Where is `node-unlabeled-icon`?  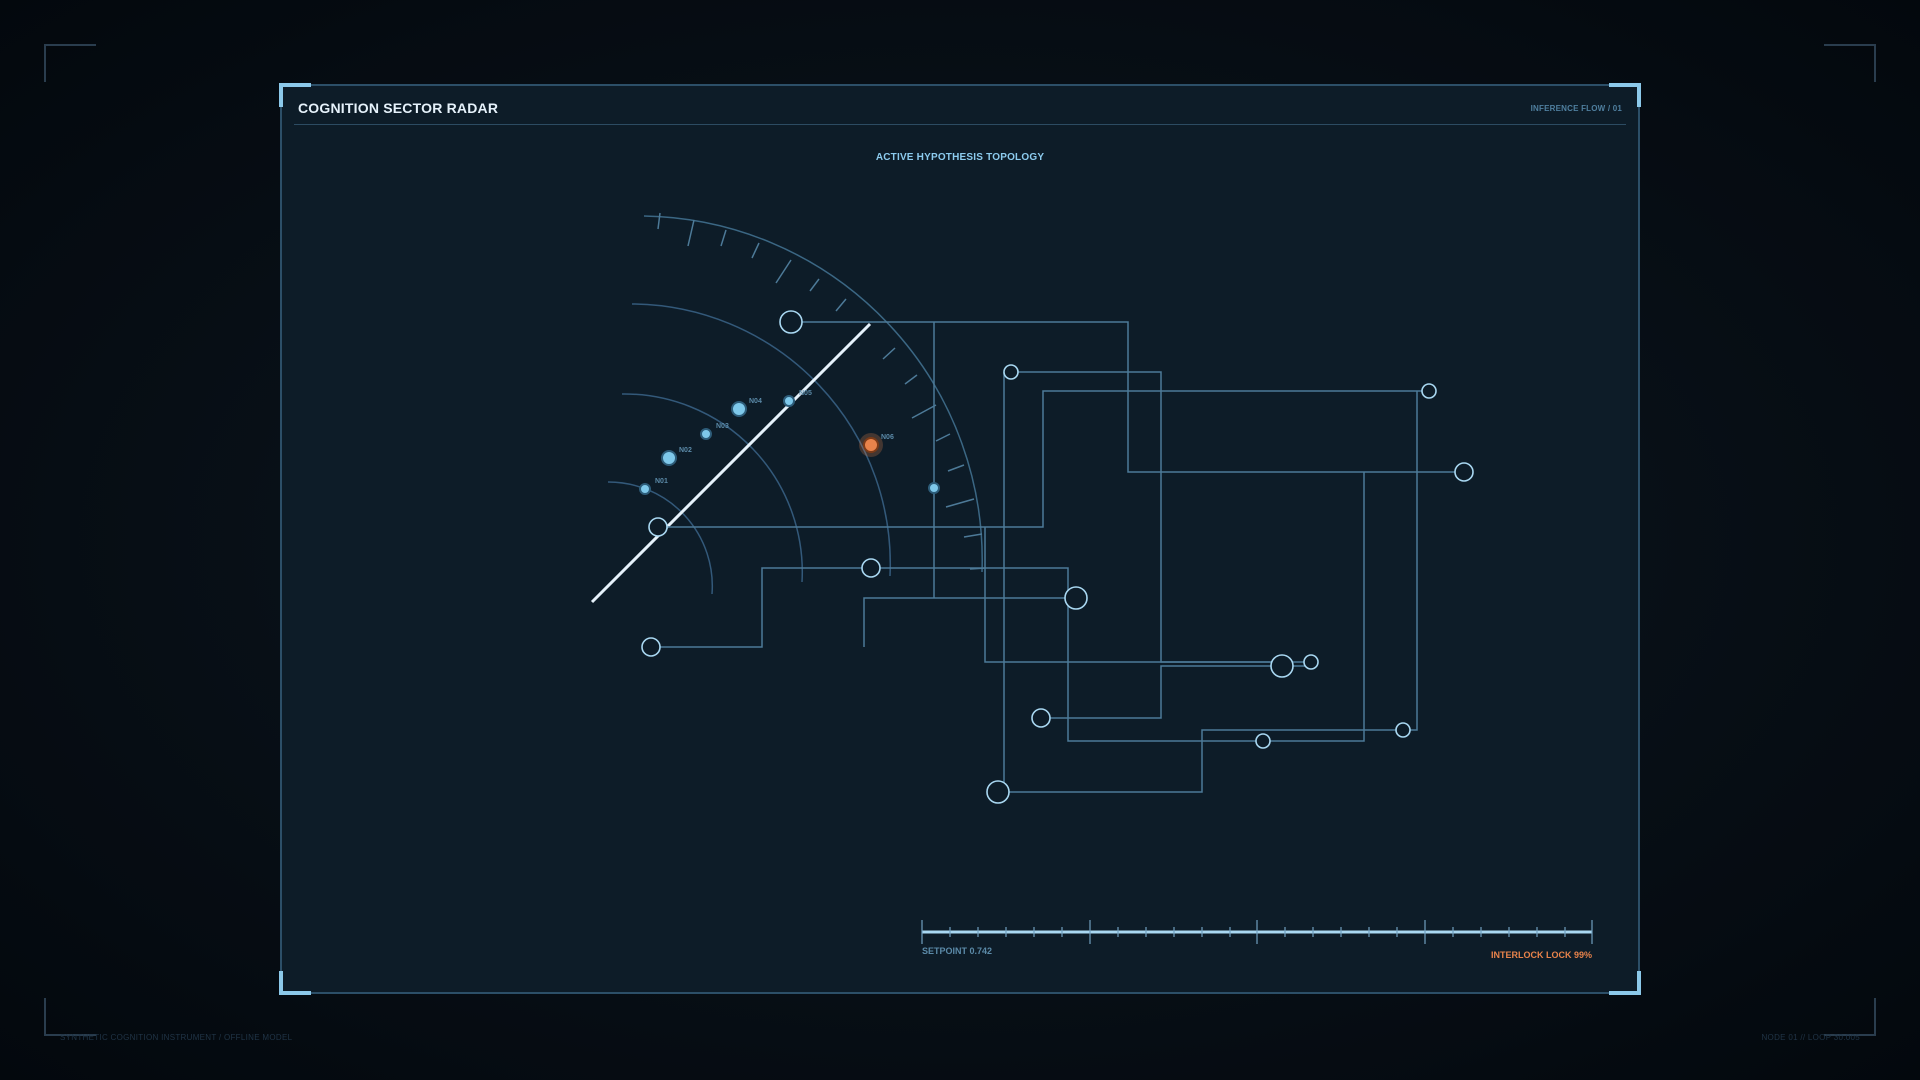 node-unlabeled-icon is located at coordinates (934, 488).